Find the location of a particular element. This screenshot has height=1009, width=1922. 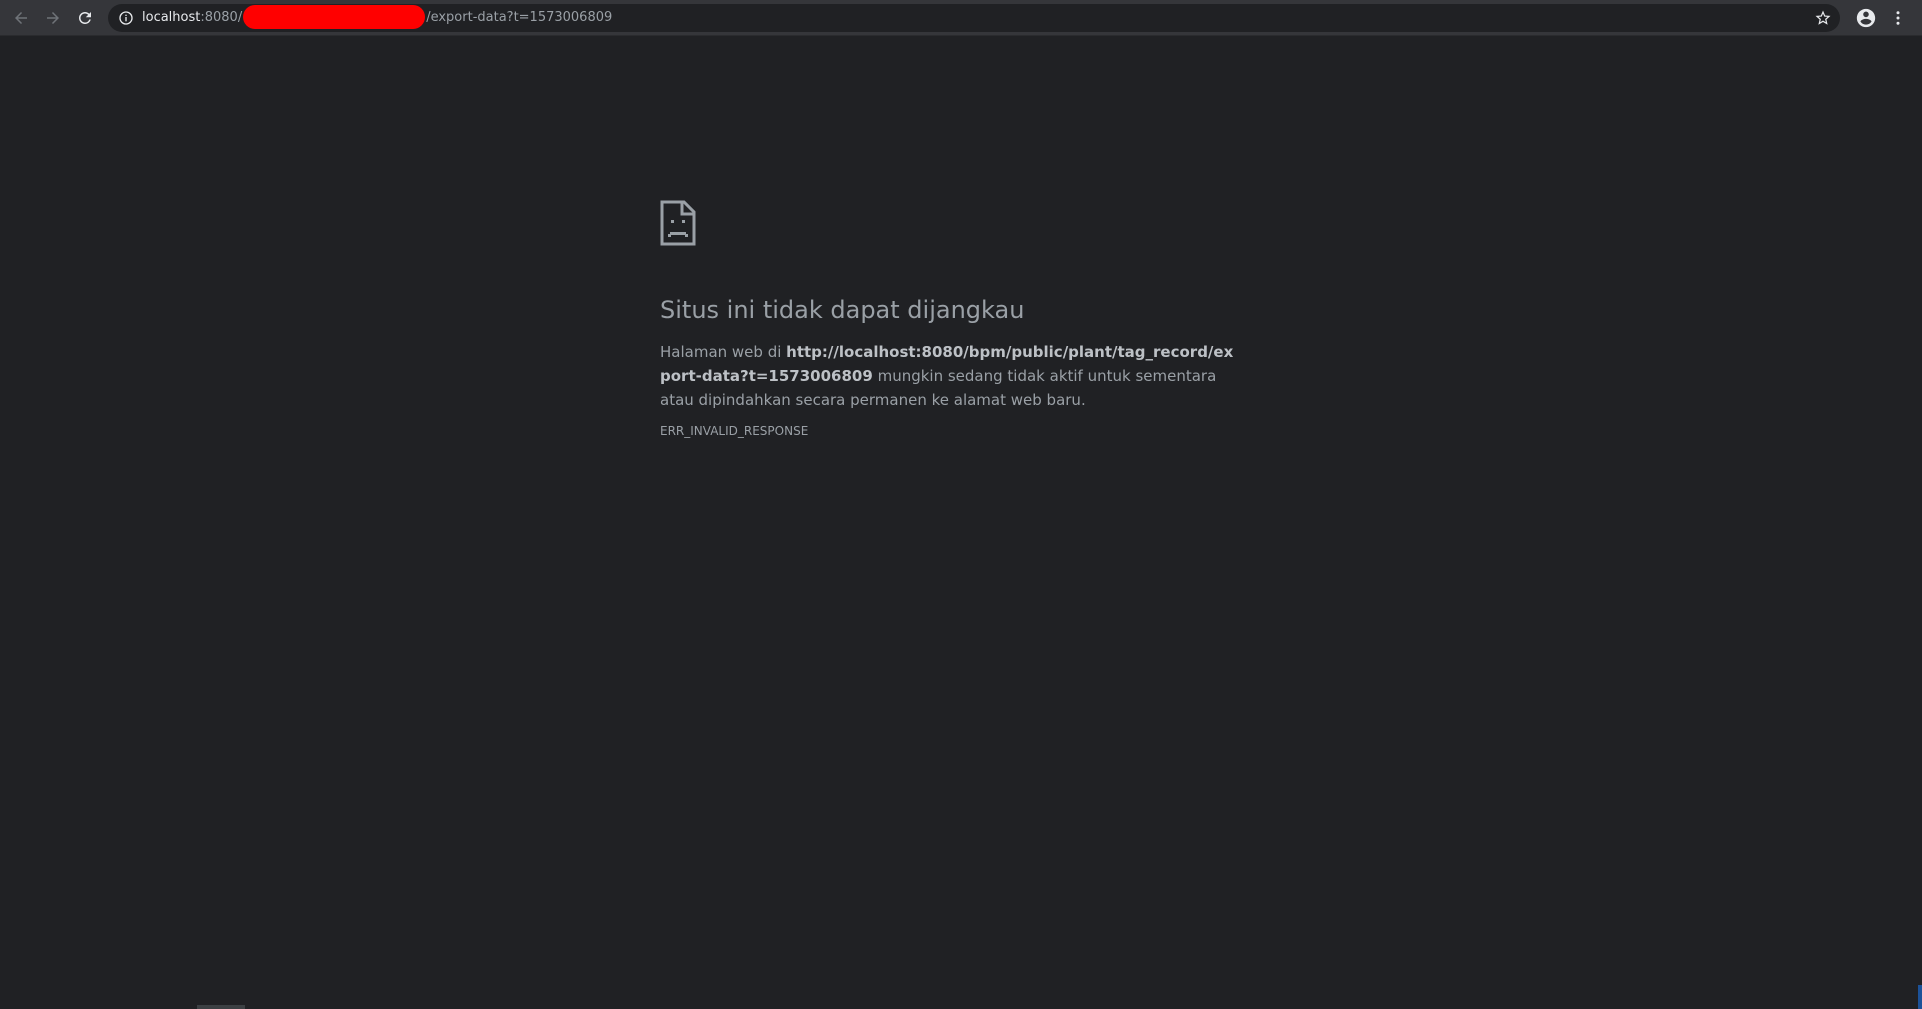

profile-button is located at coordinates (1866, 18).